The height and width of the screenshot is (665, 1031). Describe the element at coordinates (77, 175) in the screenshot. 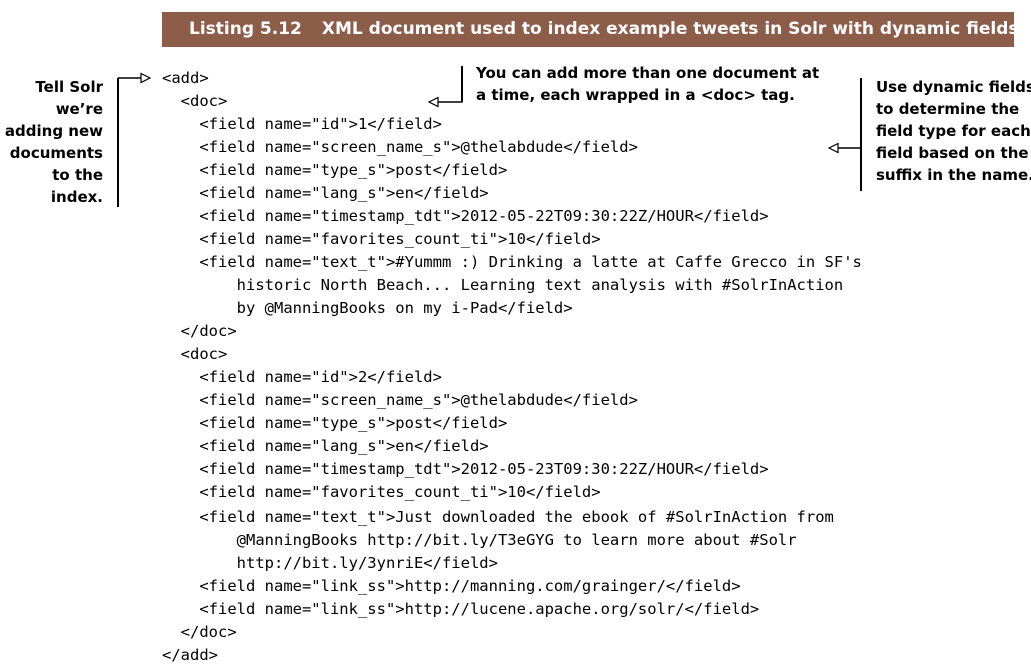

I see `annotation-left-line: to the` at that location.